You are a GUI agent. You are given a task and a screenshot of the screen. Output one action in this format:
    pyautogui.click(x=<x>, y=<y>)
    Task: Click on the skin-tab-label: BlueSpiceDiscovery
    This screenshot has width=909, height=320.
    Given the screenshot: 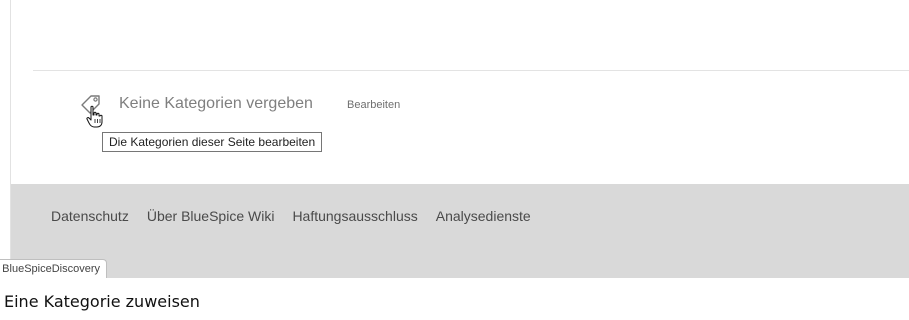 What is the action you would take?
    pyautogui.click(x=51, y=269)
    